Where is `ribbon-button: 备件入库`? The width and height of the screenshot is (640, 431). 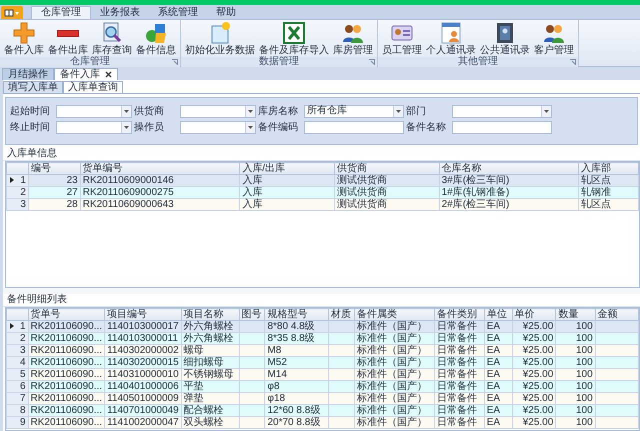 ribbon-button: 备件入库 is located at coordinates (24, 39).